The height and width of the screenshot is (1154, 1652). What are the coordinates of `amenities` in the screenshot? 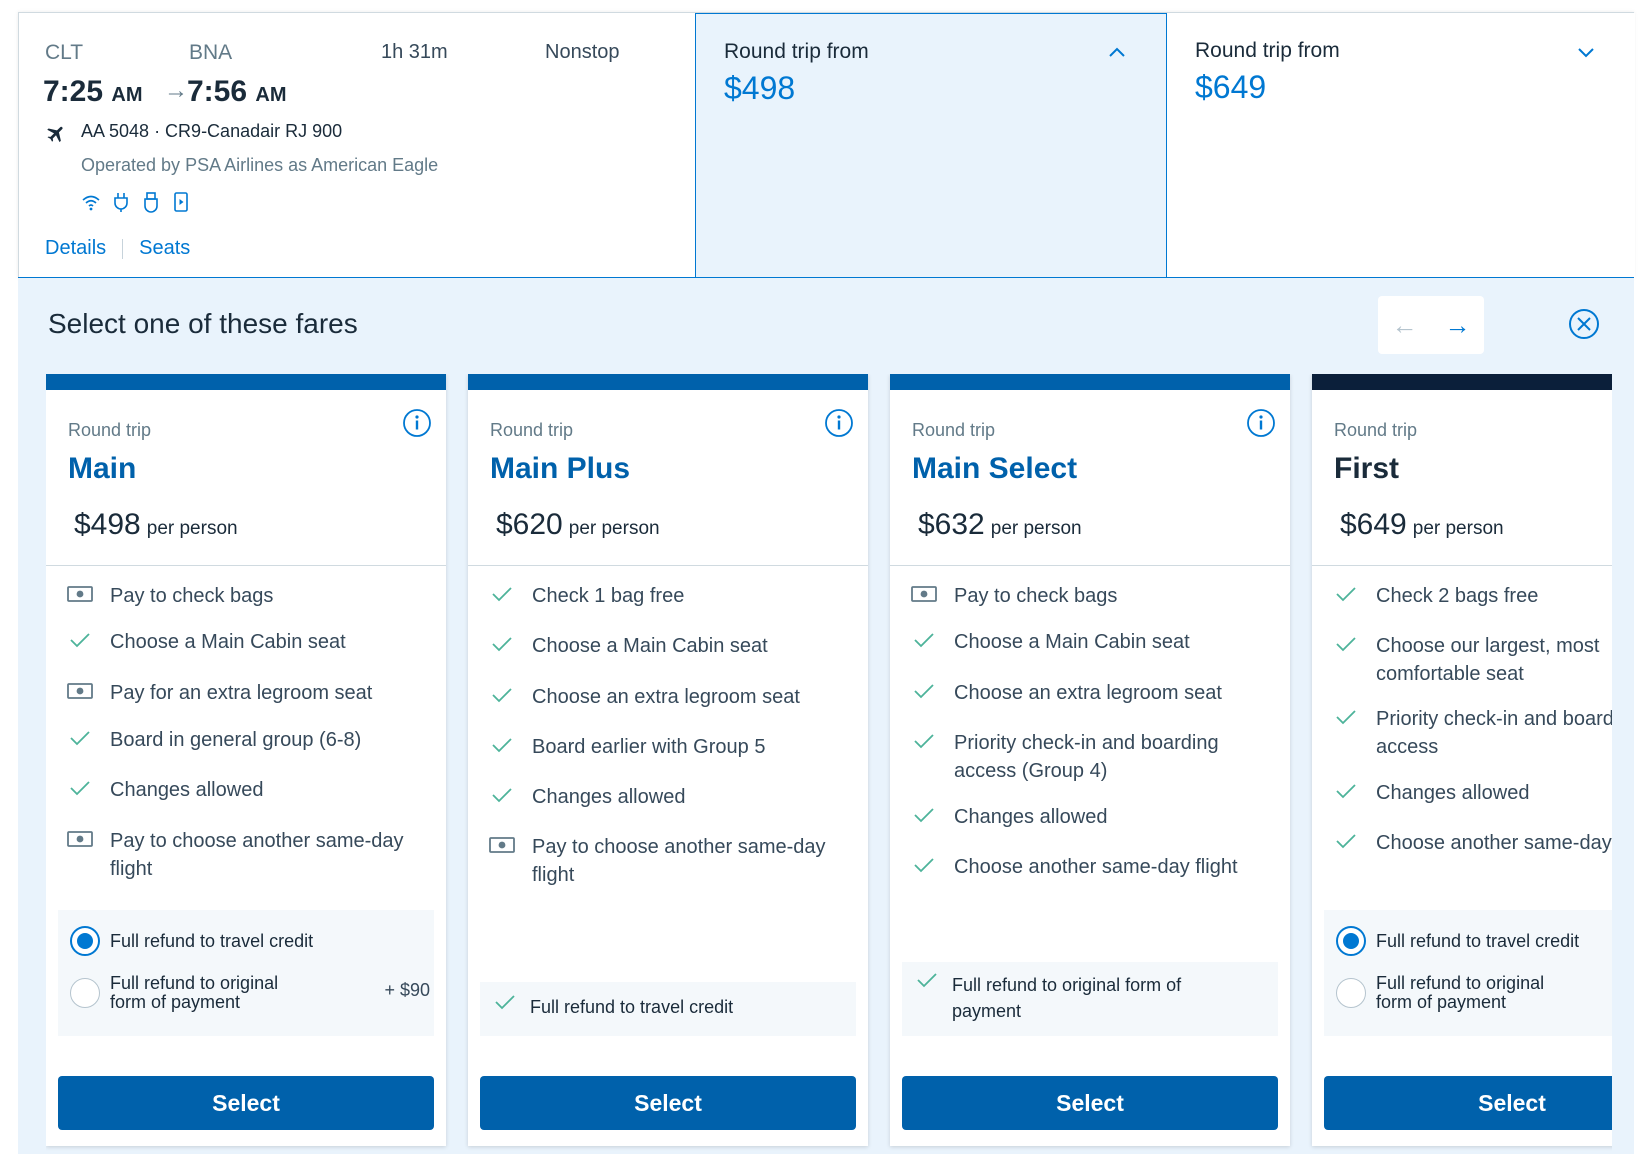 It's located at (136, 202).